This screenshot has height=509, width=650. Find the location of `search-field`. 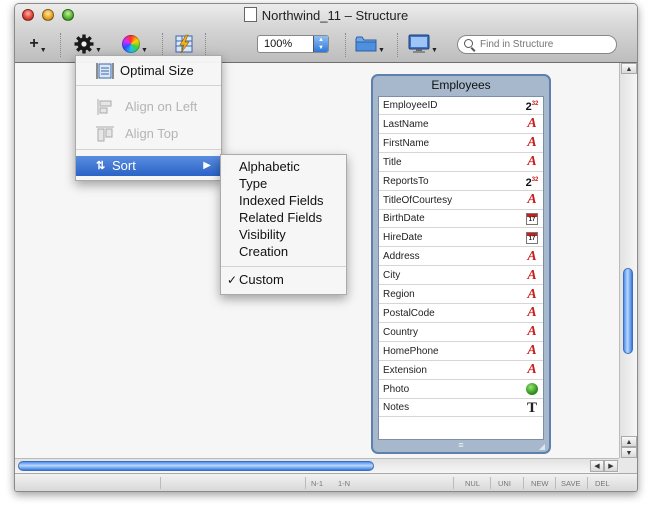

search-field is located at coordinates (537, 44).